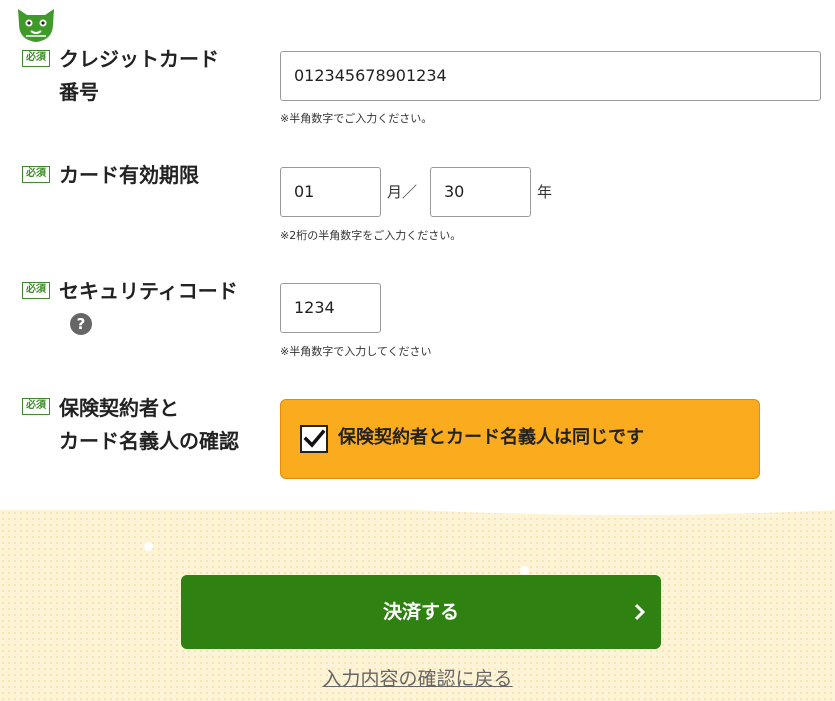 This screenshot has height=701, width=835. Describe the element at coordinates (640, 612) in the screenshot. I see `chevron-right-icon` at that location.